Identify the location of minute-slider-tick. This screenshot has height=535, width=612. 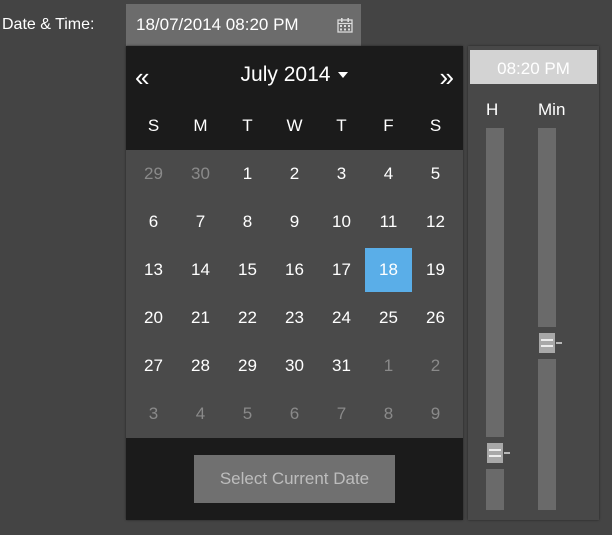
(559, 342).